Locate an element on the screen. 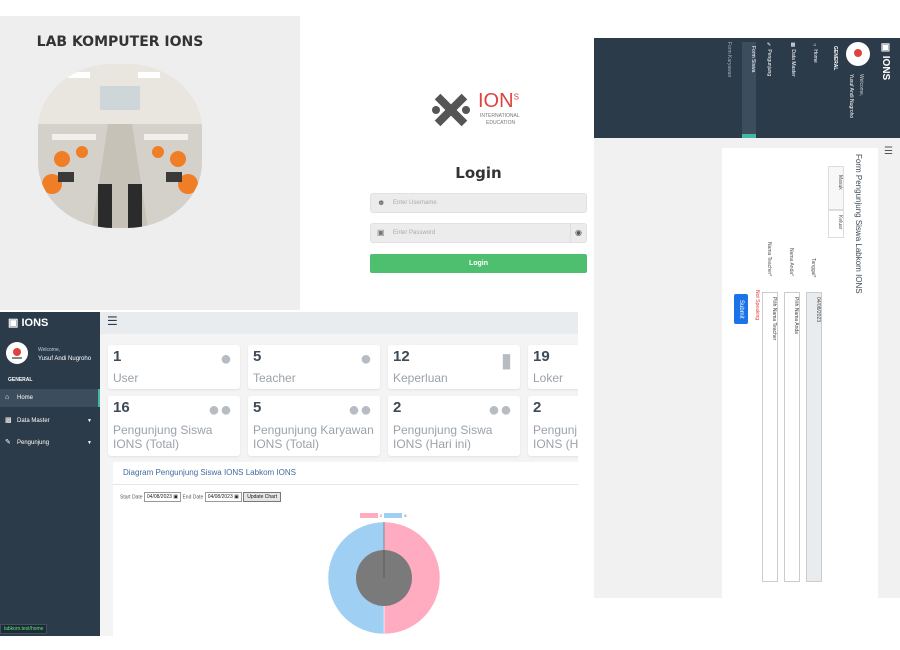 The image size is (900, 650). status-url: labkom.test/home is located at coordinates (24, 629).